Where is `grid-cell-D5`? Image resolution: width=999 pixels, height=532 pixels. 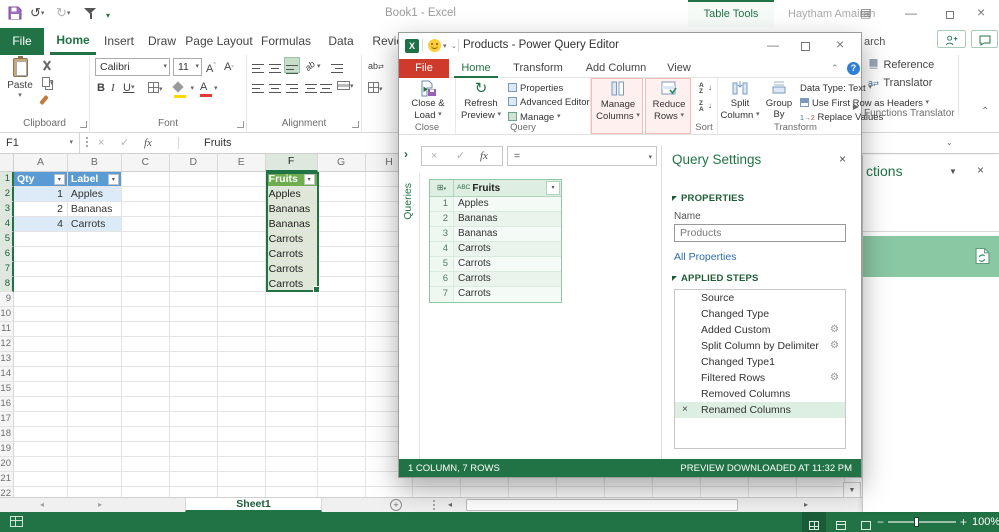 grid-cell-D5 is located at coordinates (193, 239).